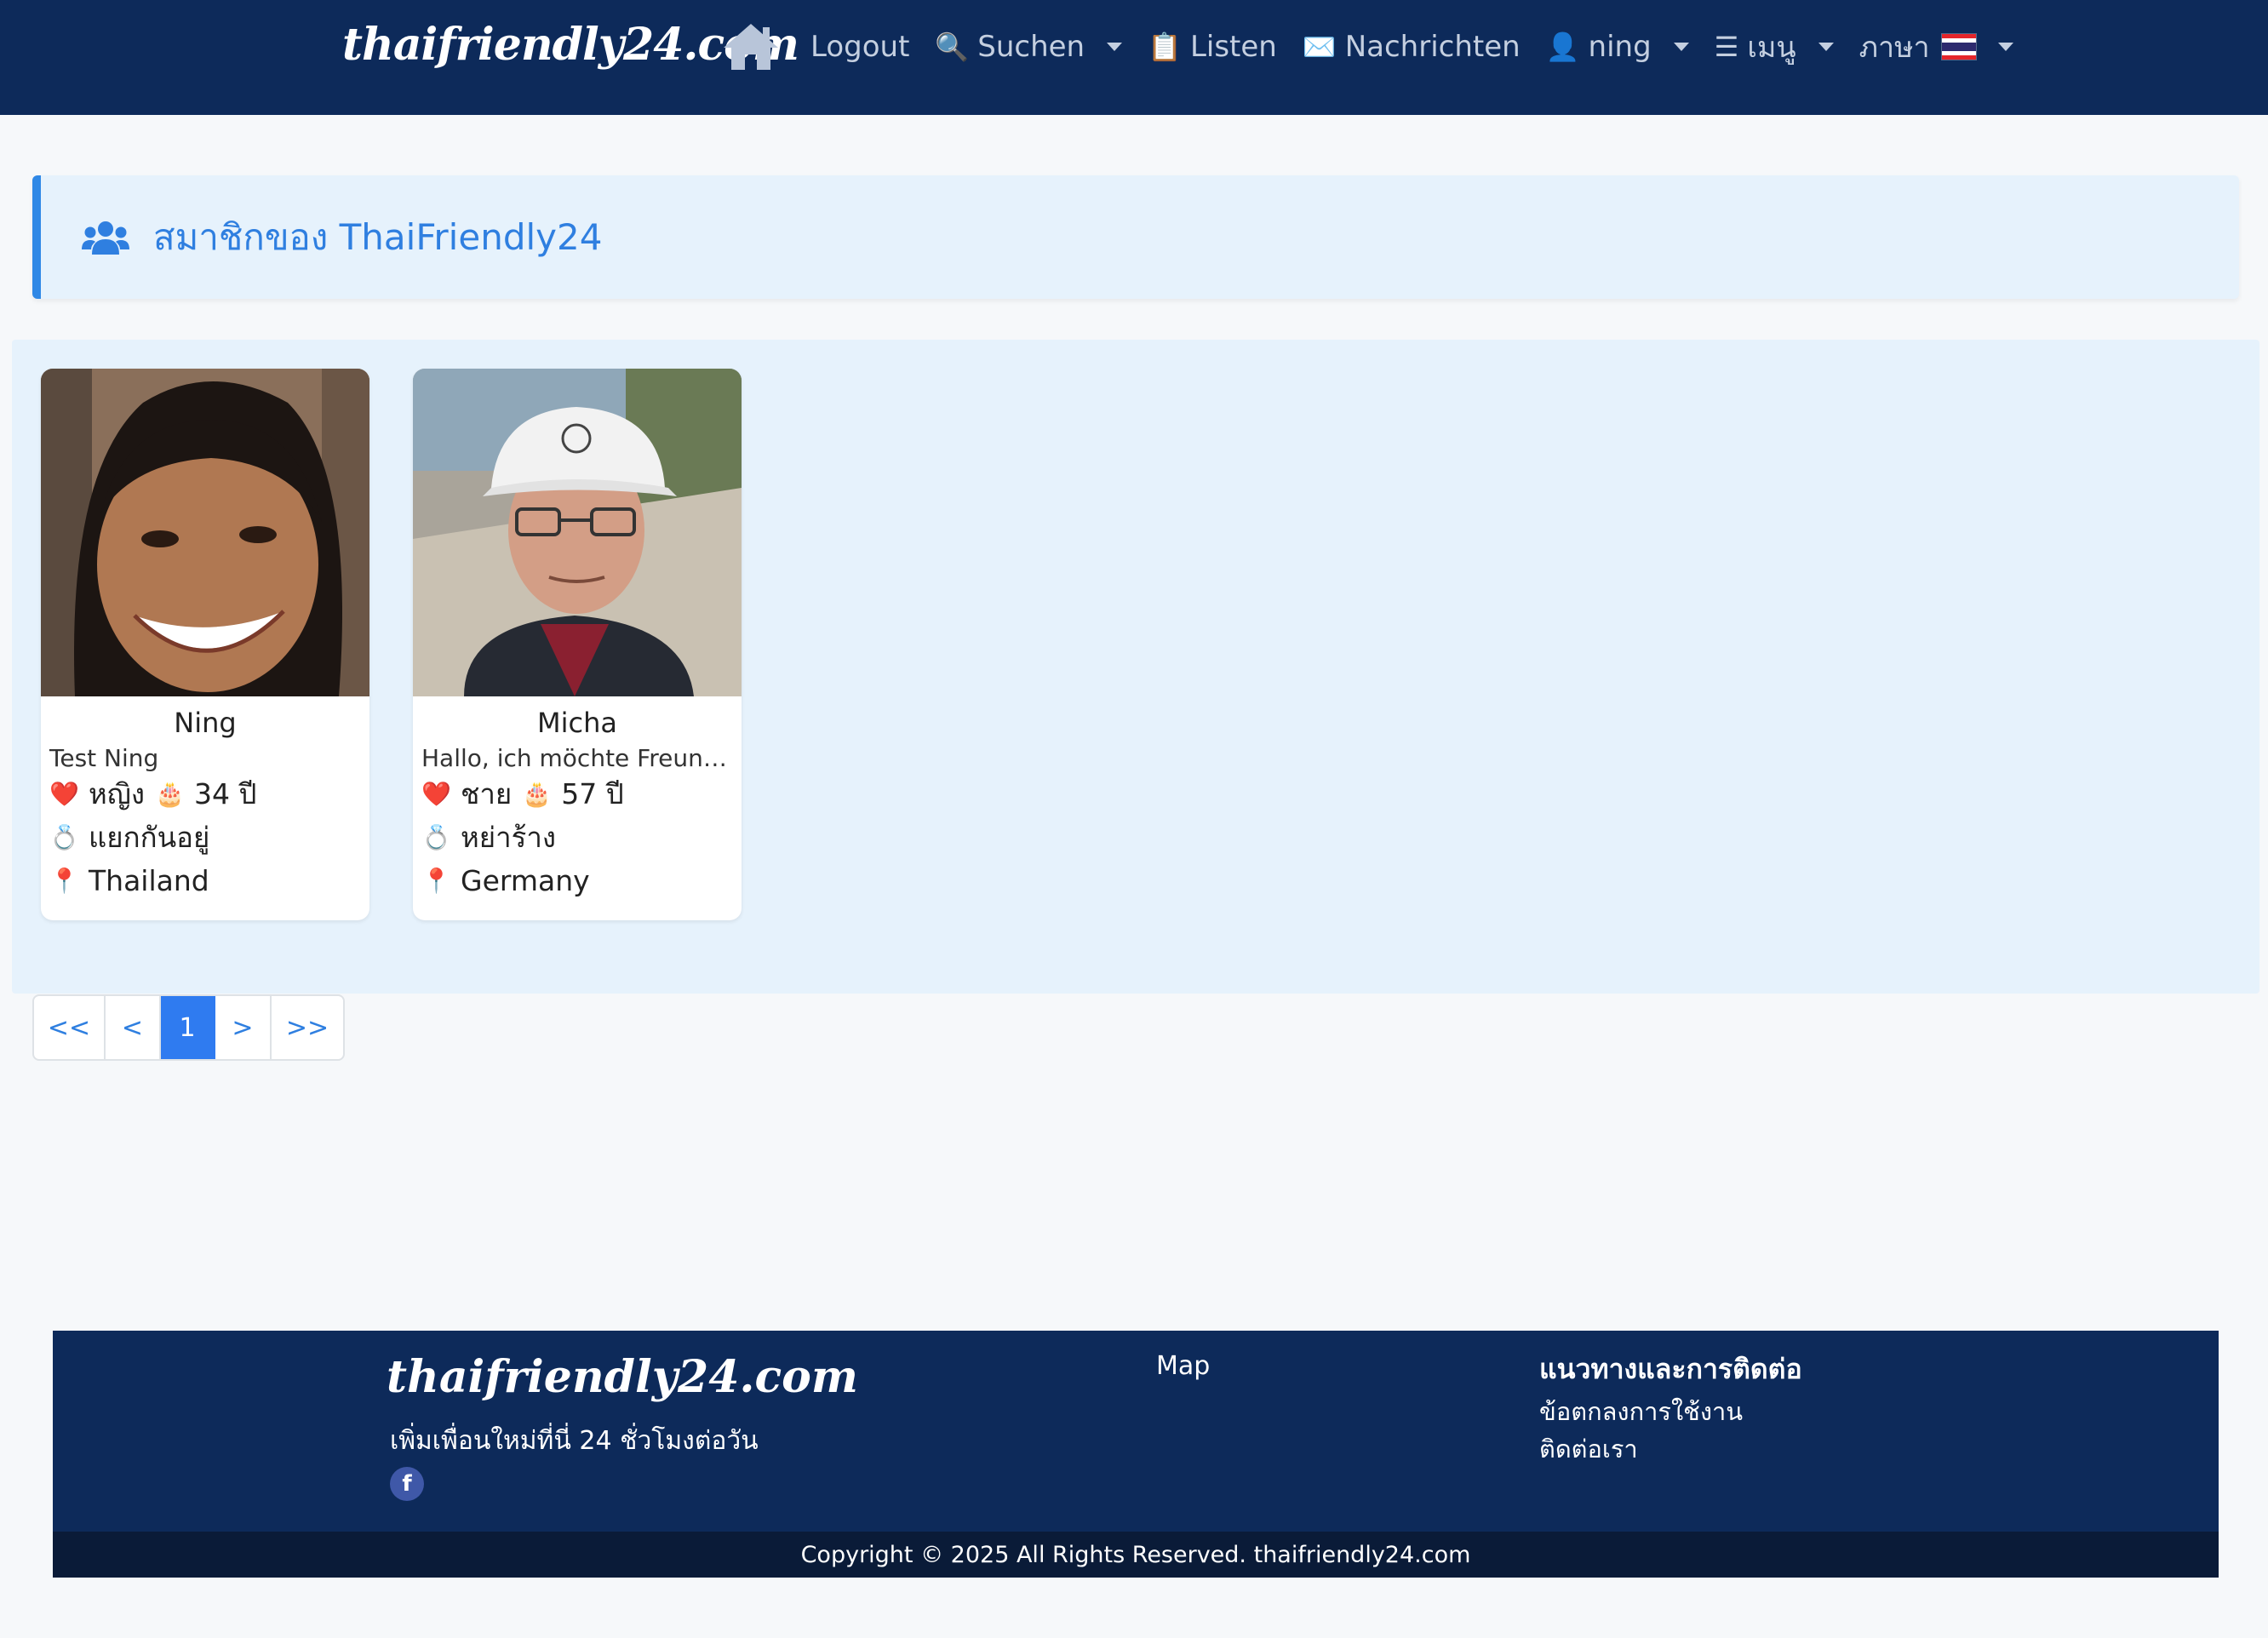 The width and height of the screenshot is (2268, 1638). I want to click on nav-suchen-label: Suchen, so click(1031, 47).